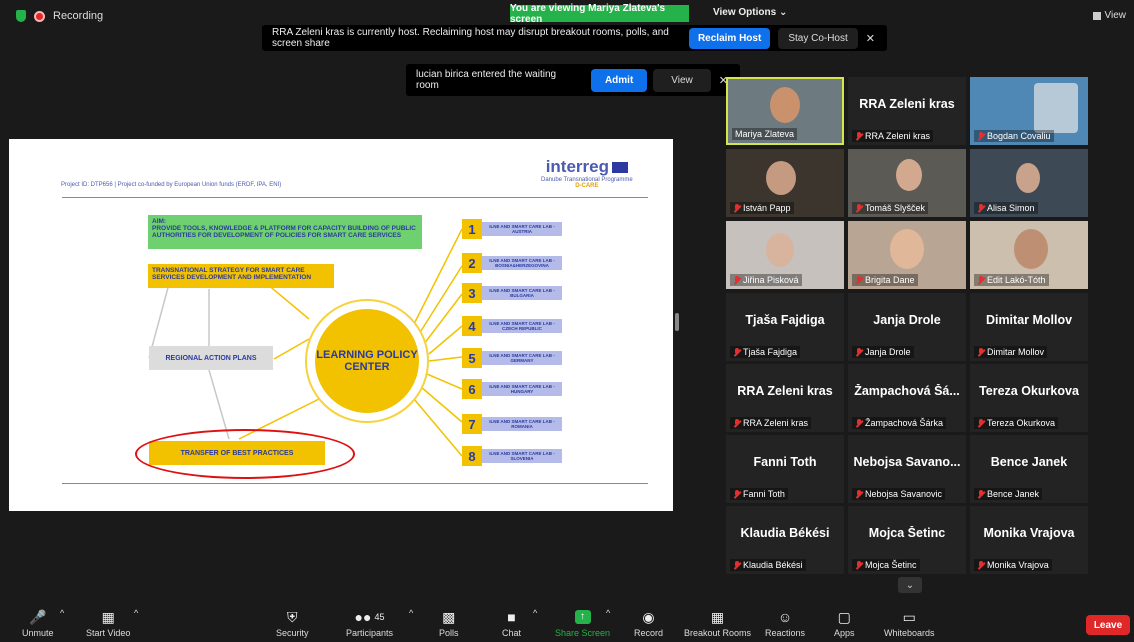  What do you see at coordinates (785, 391) in the screenshot?
I see `participant-display-name: RRA Zeleni kras` at bounding box center [785, 391].